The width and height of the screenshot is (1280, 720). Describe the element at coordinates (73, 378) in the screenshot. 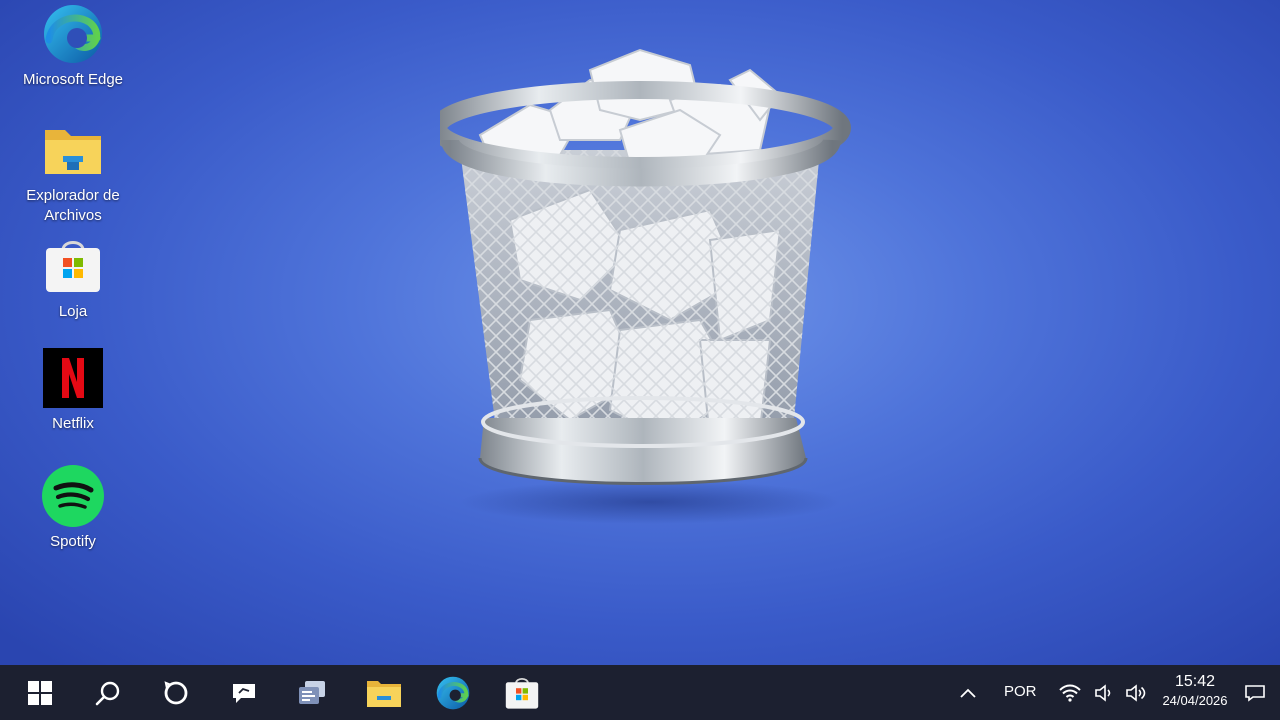

I see `netflix-icon` at that location.